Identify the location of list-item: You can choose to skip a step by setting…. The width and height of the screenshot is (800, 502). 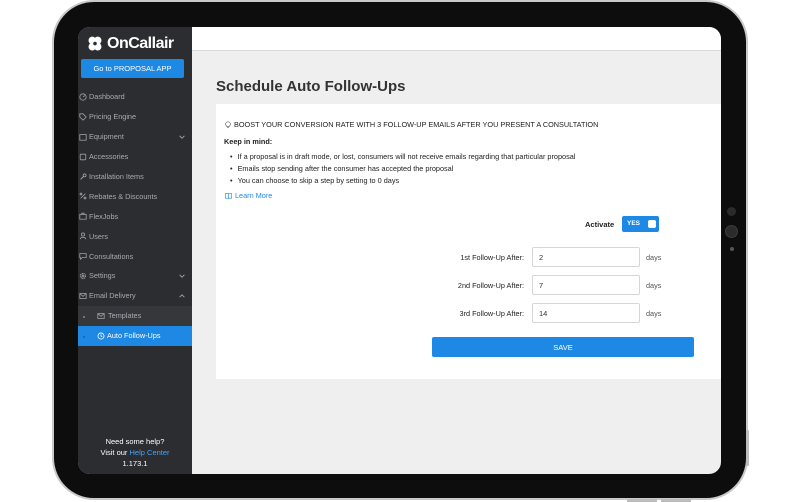
(402, 181).